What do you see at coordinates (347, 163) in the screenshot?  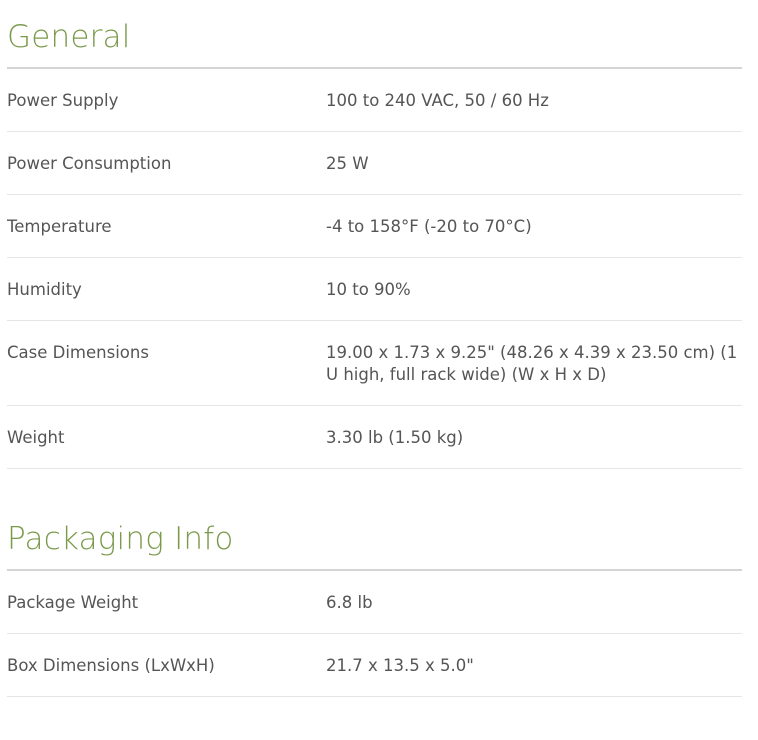 I see `spec-value: 25 W` at bounding box center [347, 163].